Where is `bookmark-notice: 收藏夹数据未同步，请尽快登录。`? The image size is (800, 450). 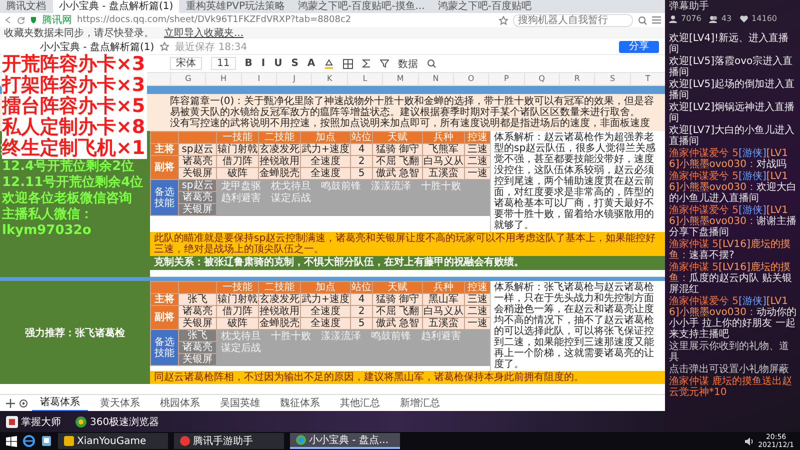
bookmark-notice: 收藏夹数据未同步，请尽快登录。 is located at coordinates (79, 33).